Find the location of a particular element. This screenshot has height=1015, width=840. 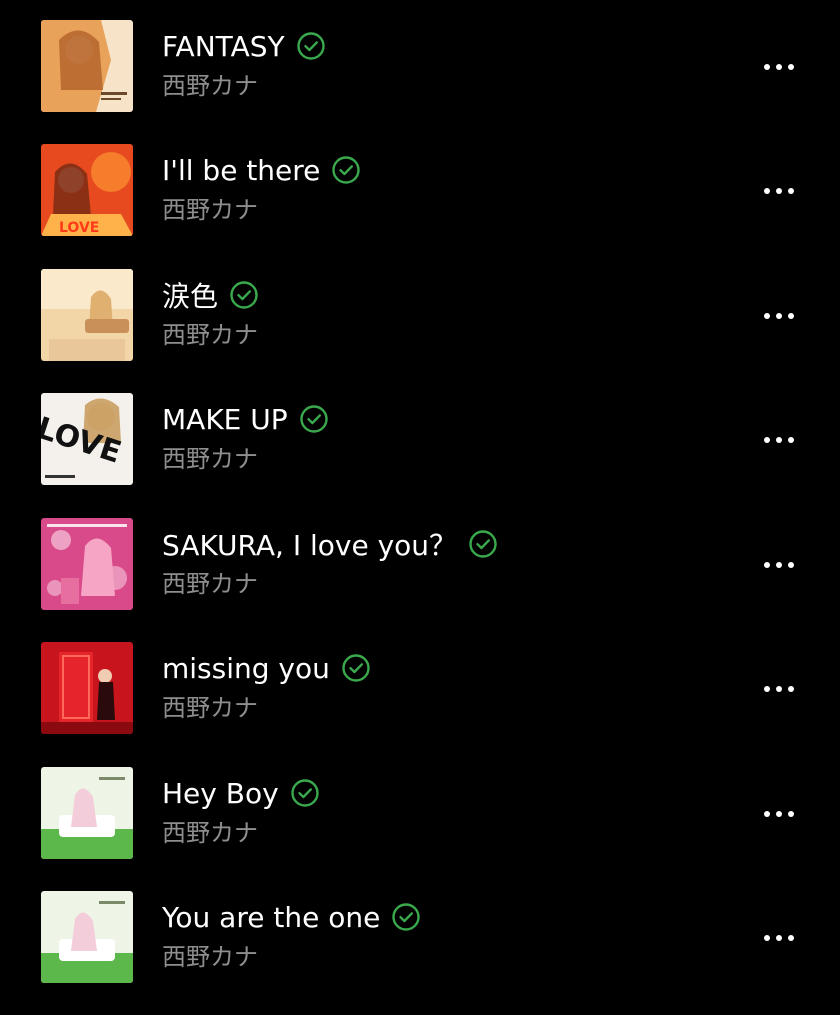

title-line: Hey Boy is located at coordinates (241, 793).